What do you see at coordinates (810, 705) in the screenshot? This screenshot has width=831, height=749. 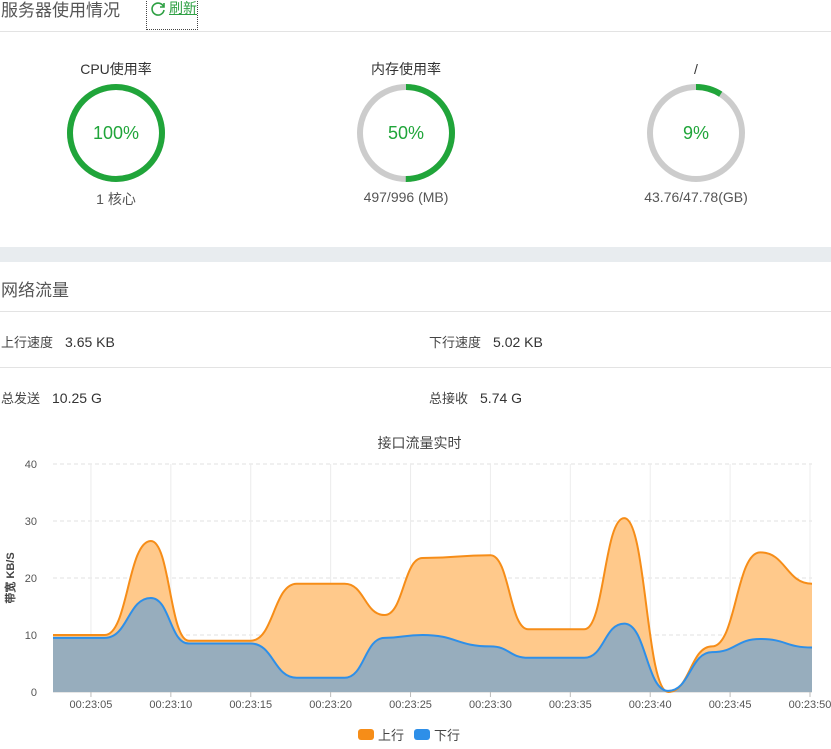 I see `x-tick-label: 00:23:50` at bounding box center [810, 705].